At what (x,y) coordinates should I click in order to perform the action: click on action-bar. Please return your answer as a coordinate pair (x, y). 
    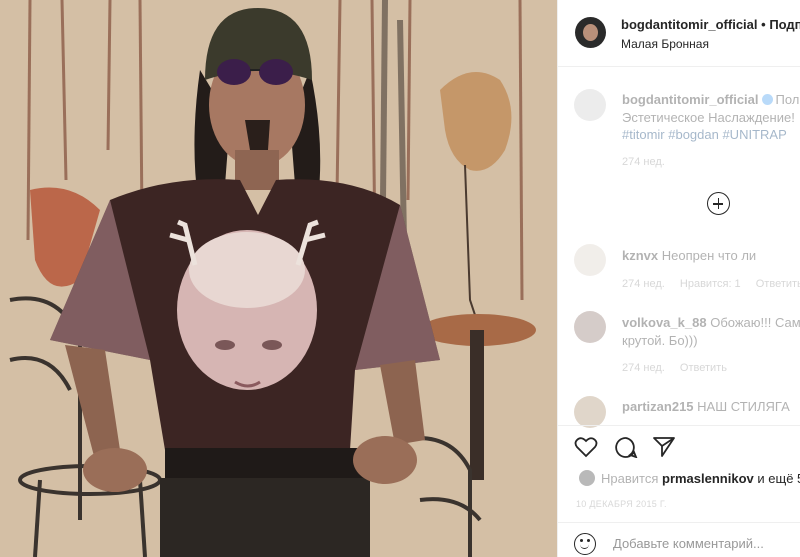
    Looking at the image, I should click on (679, 445).